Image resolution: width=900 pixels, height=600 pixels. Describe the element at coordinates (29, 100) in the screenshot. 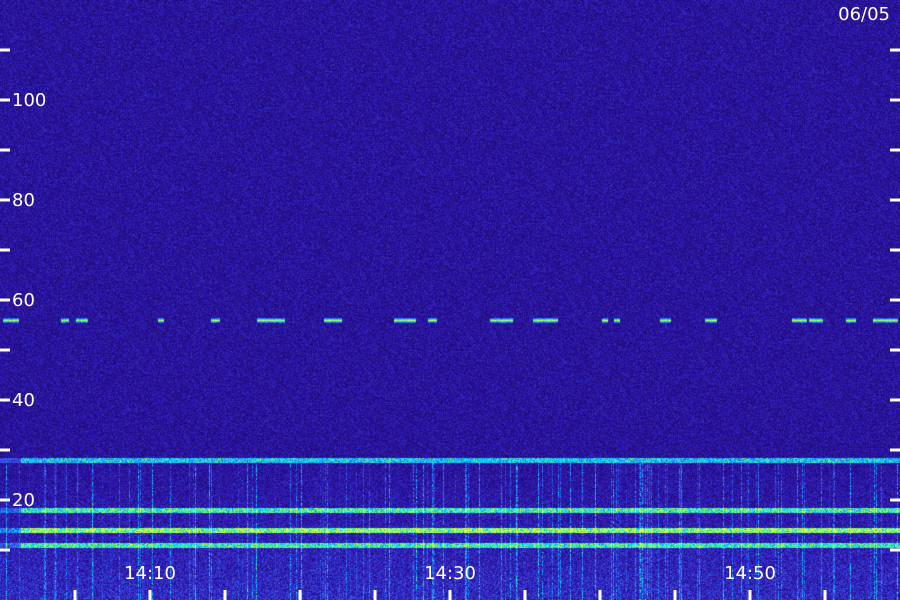

I see `y-tick-label: 100` at that location.